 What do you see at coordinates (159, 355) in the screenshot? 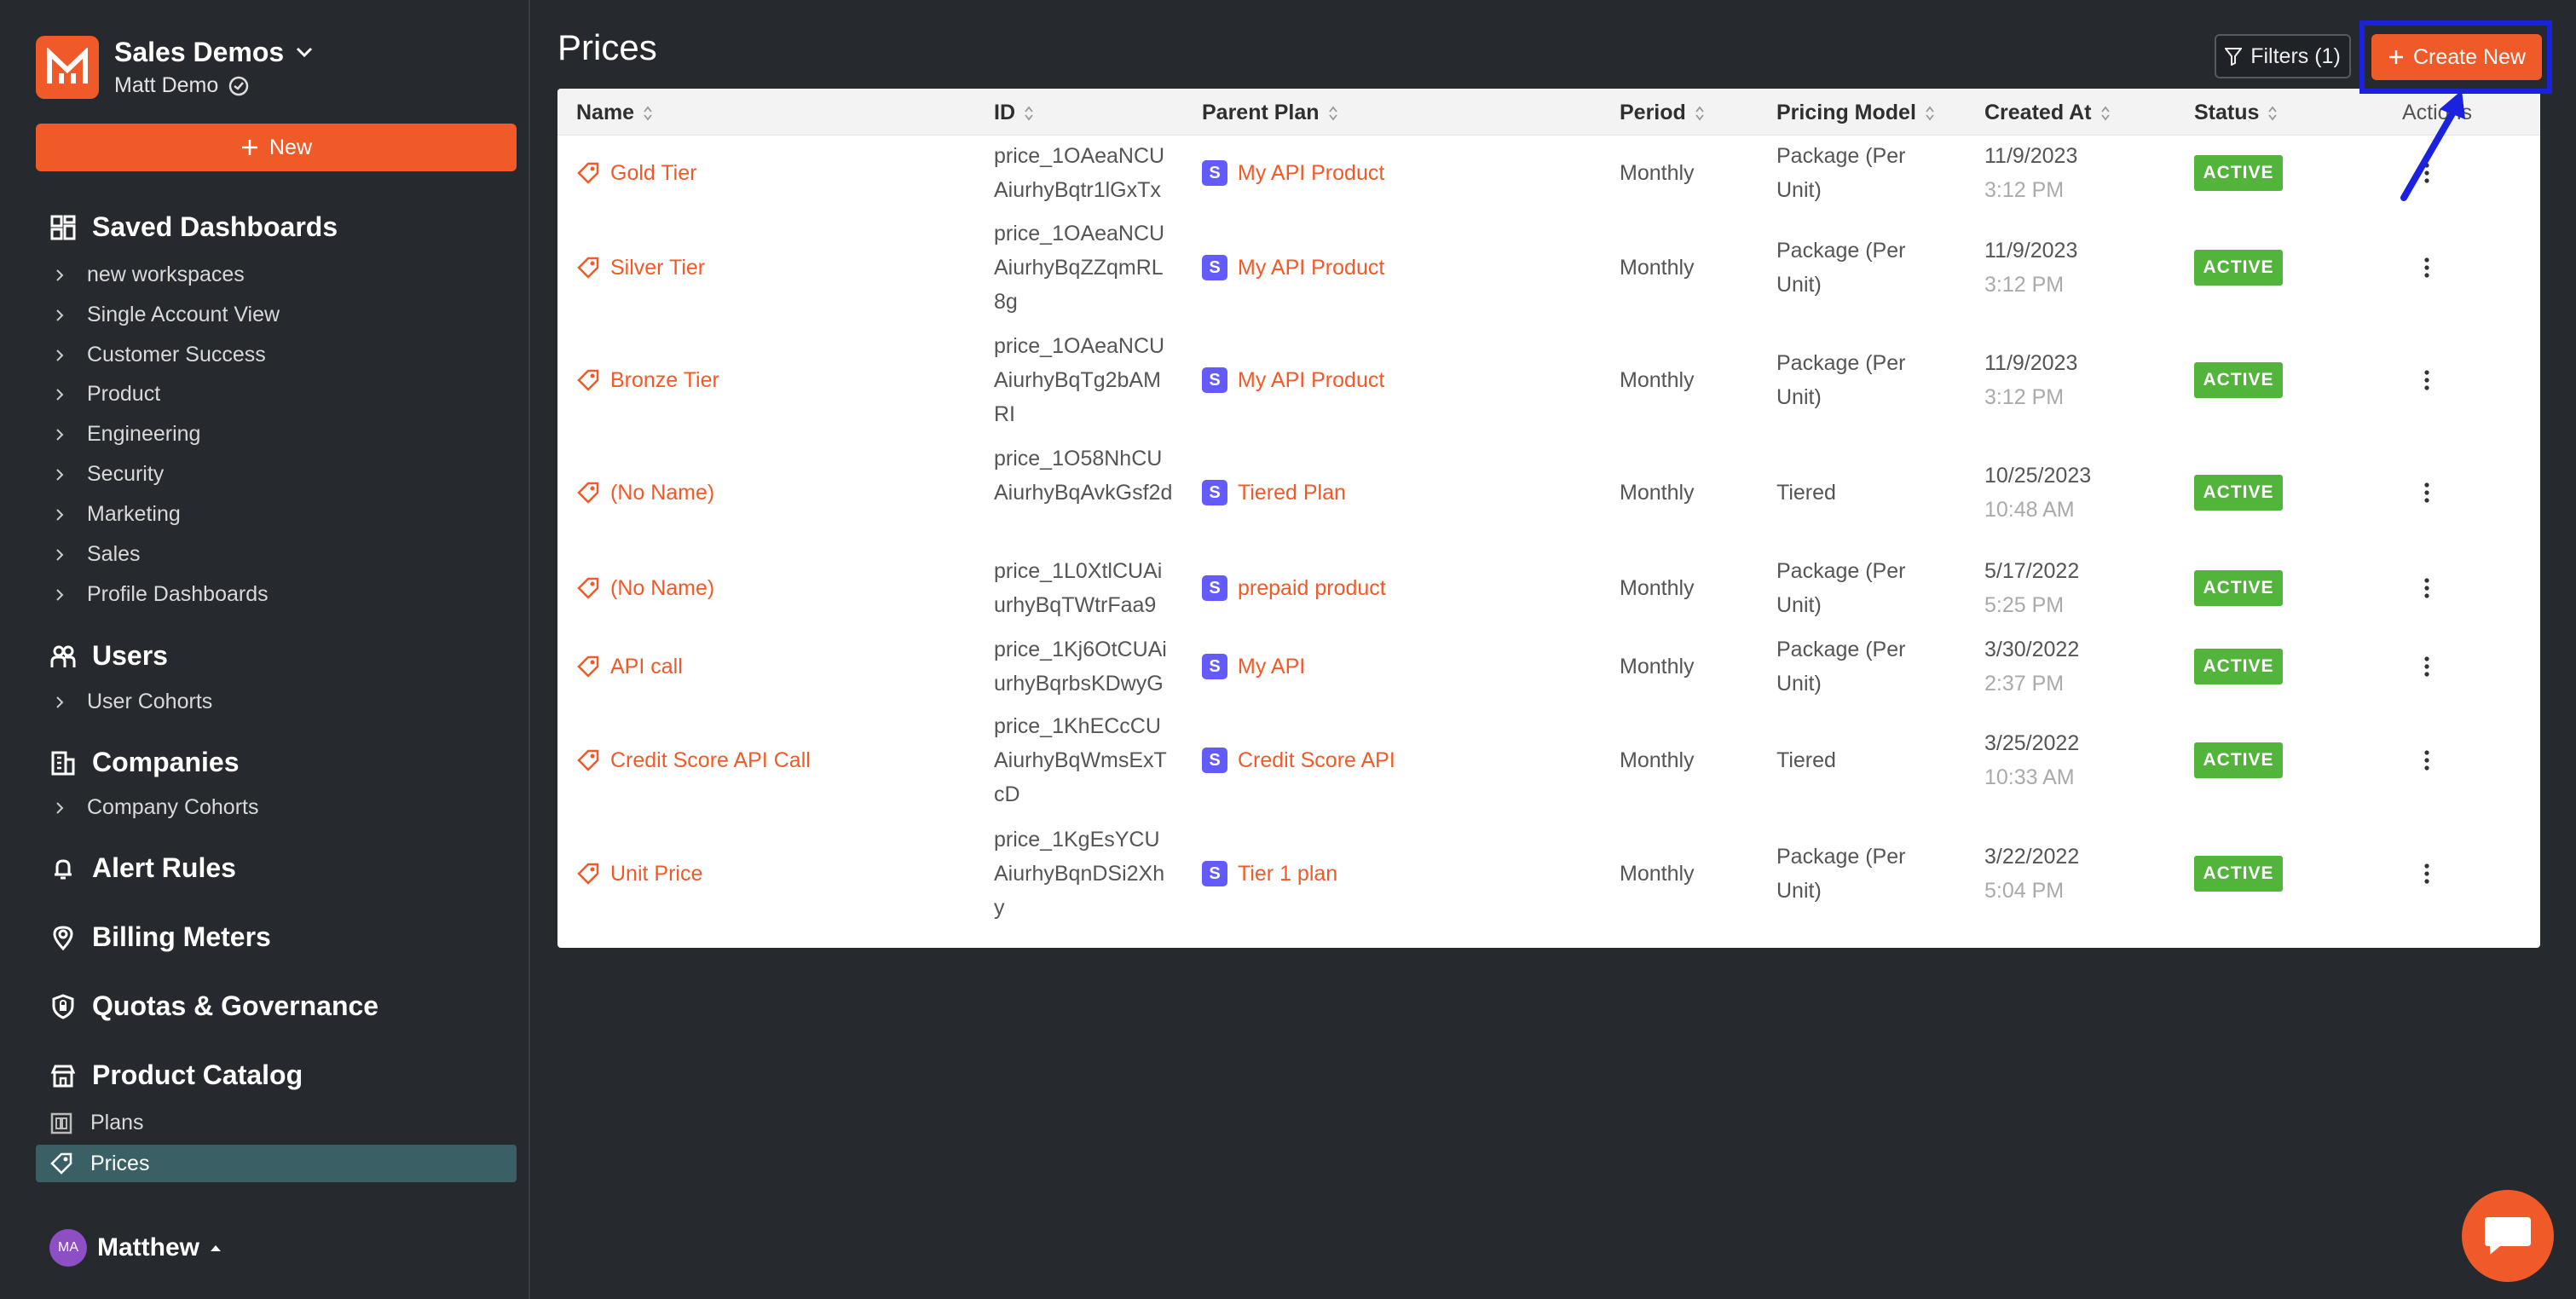
I see `sidebar-item-customer-success: Customer Success` at bounding box center [159, 355].